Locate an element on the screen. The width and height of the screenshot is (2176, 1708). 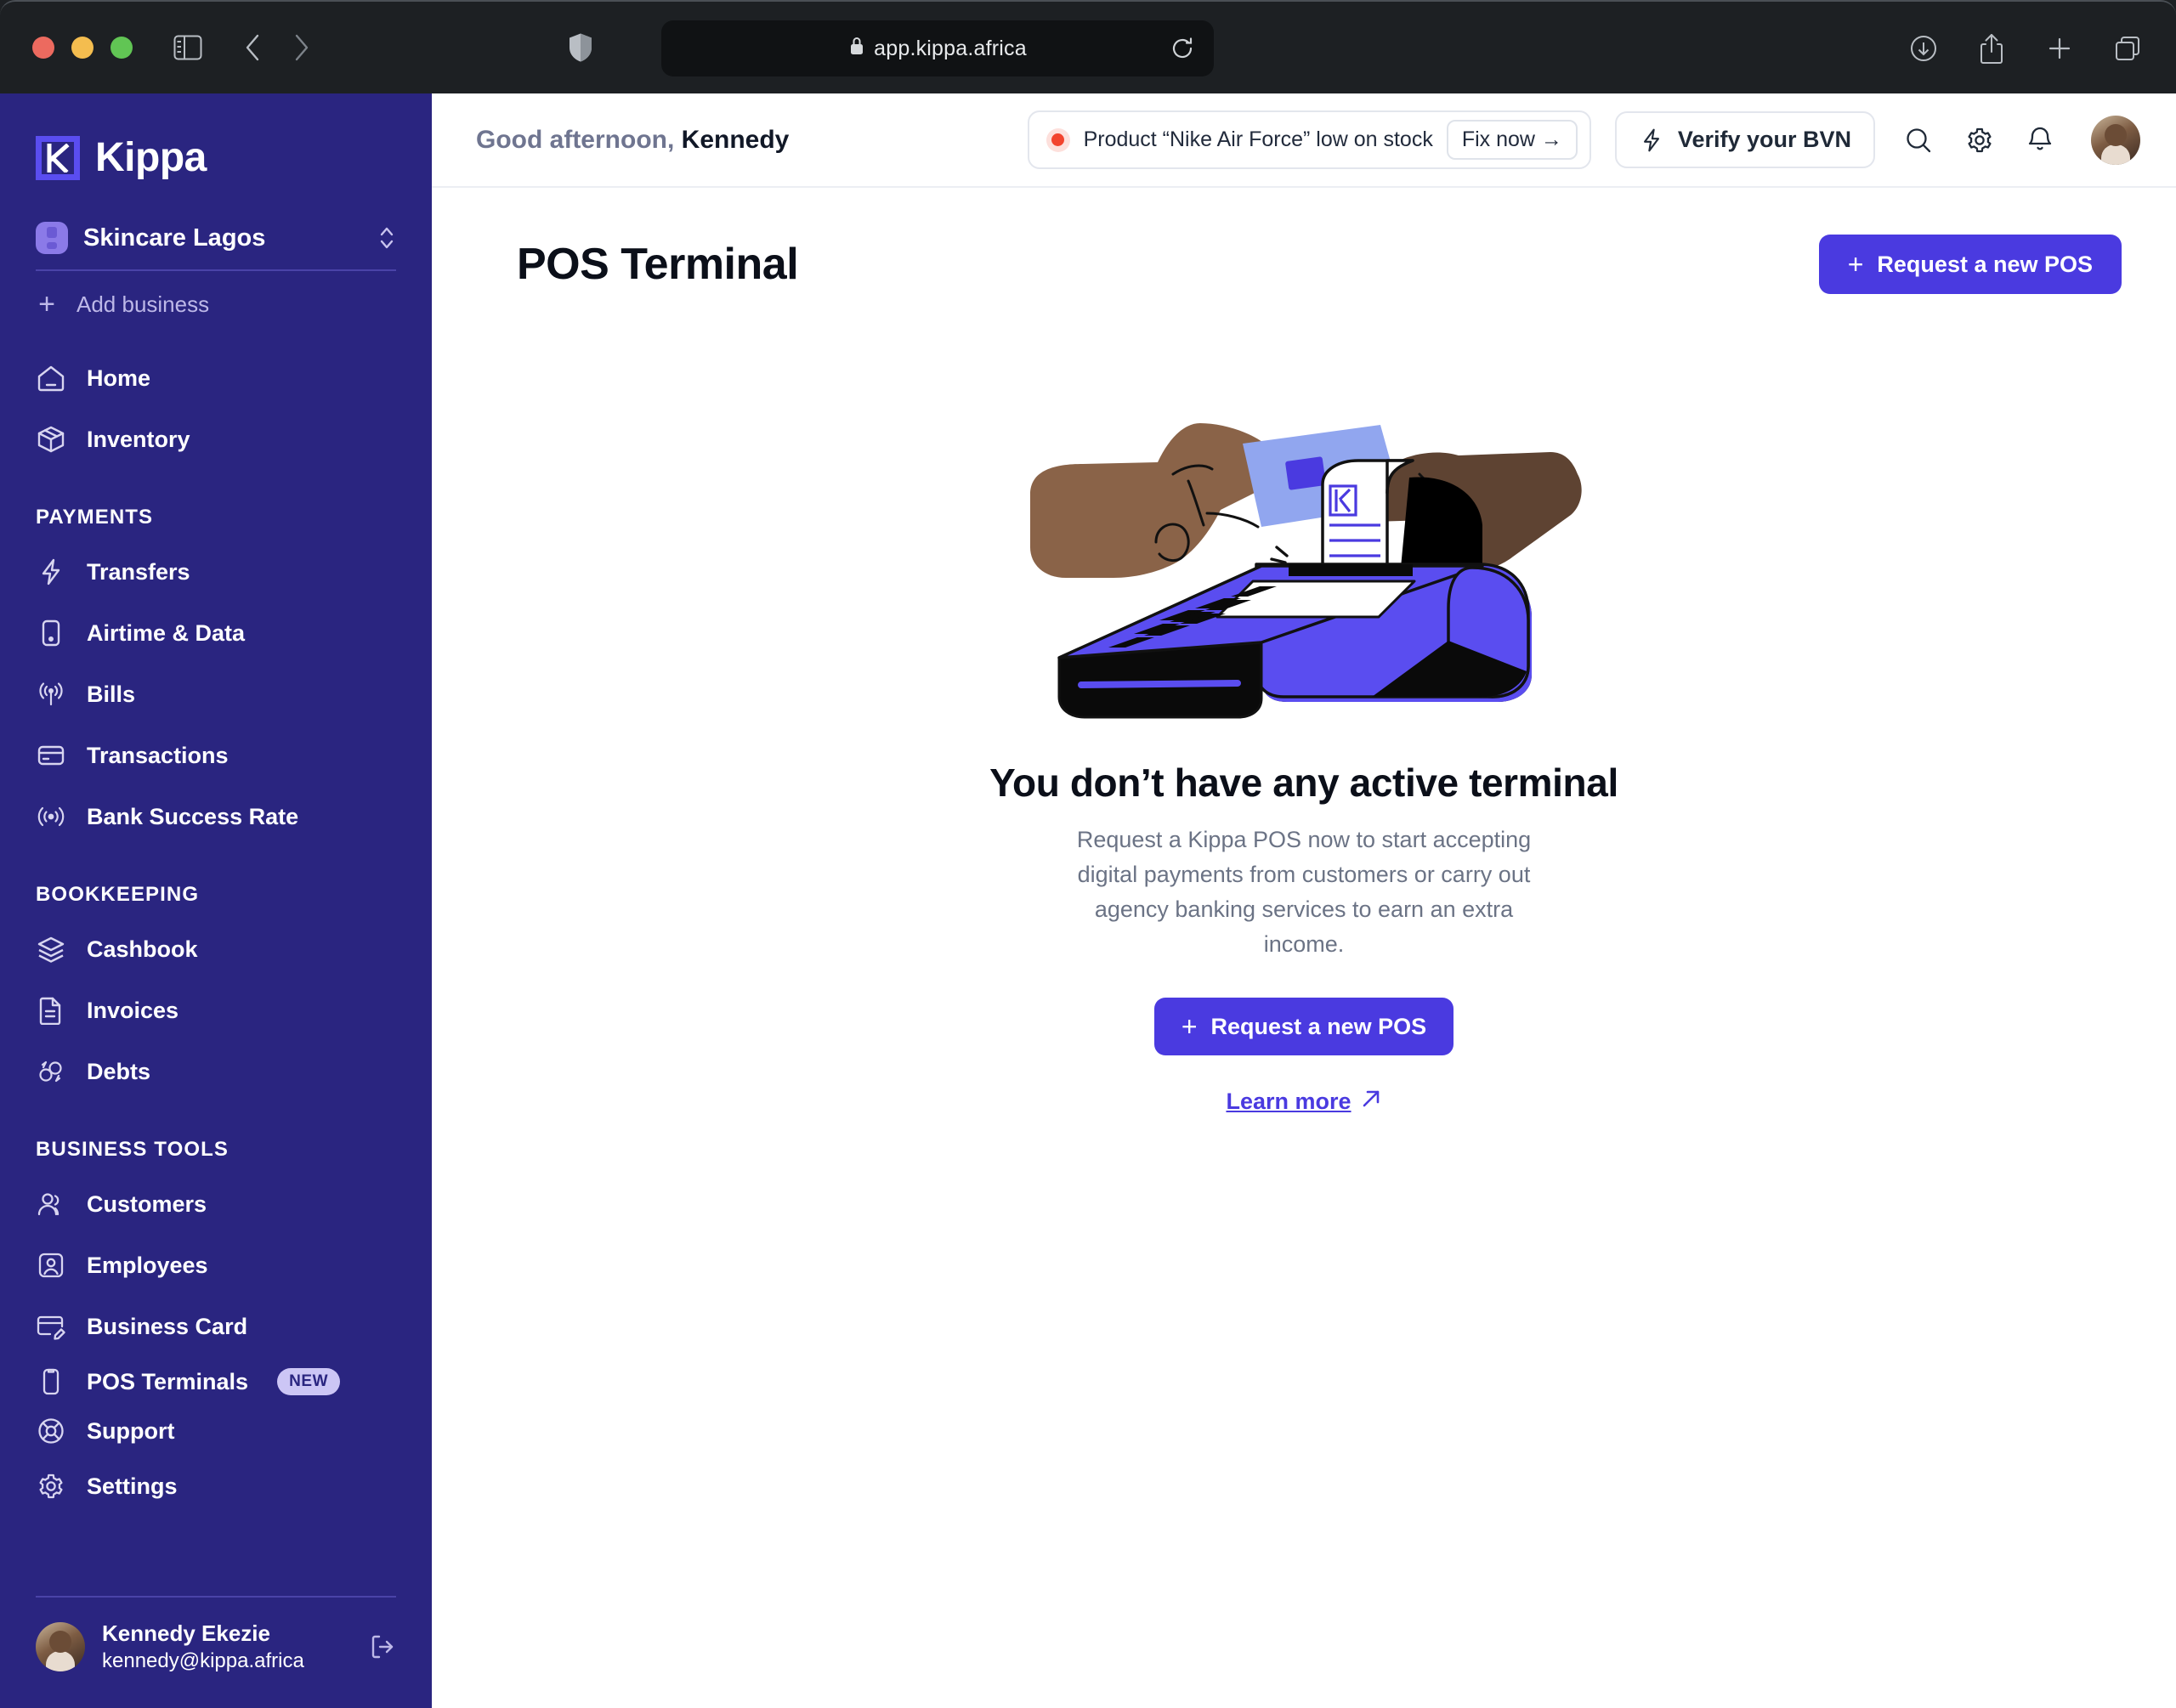
user-profile: Kennedy Ekezie kennedy@kippa.africa is located at coordinates (216, 1647).